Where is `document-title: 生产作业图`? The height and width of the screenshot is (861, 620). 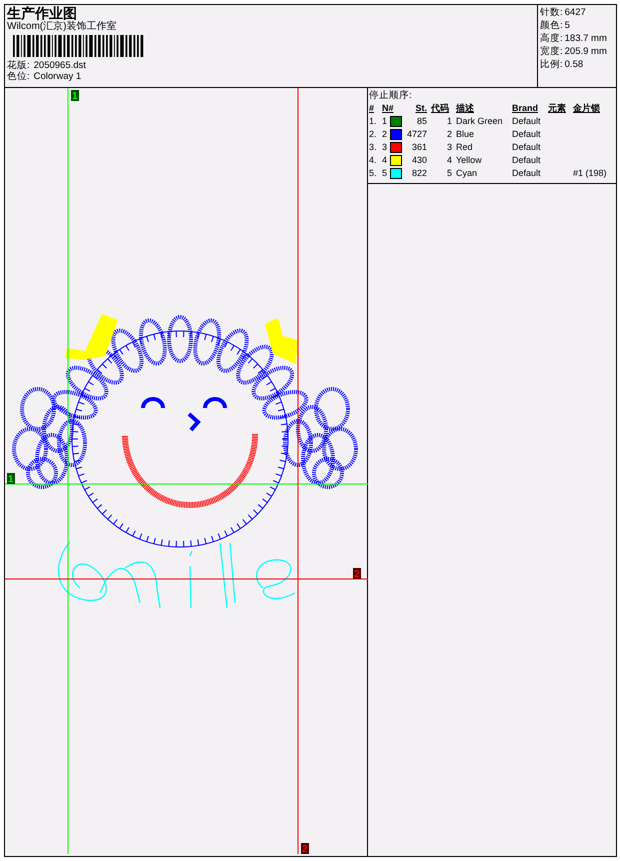
document-title: 生产作业图 is located at coordinates (42, 13).